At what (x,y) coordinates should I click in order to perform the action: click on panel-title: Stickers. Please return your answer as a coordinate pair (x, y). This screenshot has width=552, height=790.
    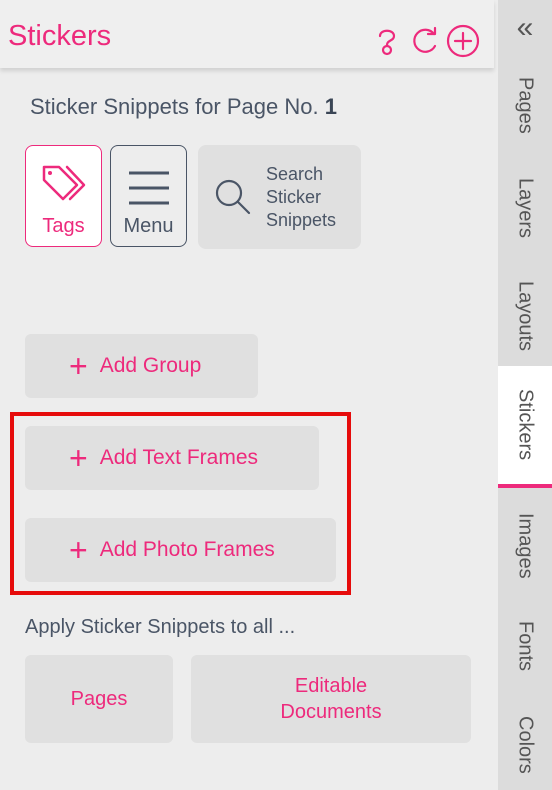
    Looking at the image, I should click on (60, 36).